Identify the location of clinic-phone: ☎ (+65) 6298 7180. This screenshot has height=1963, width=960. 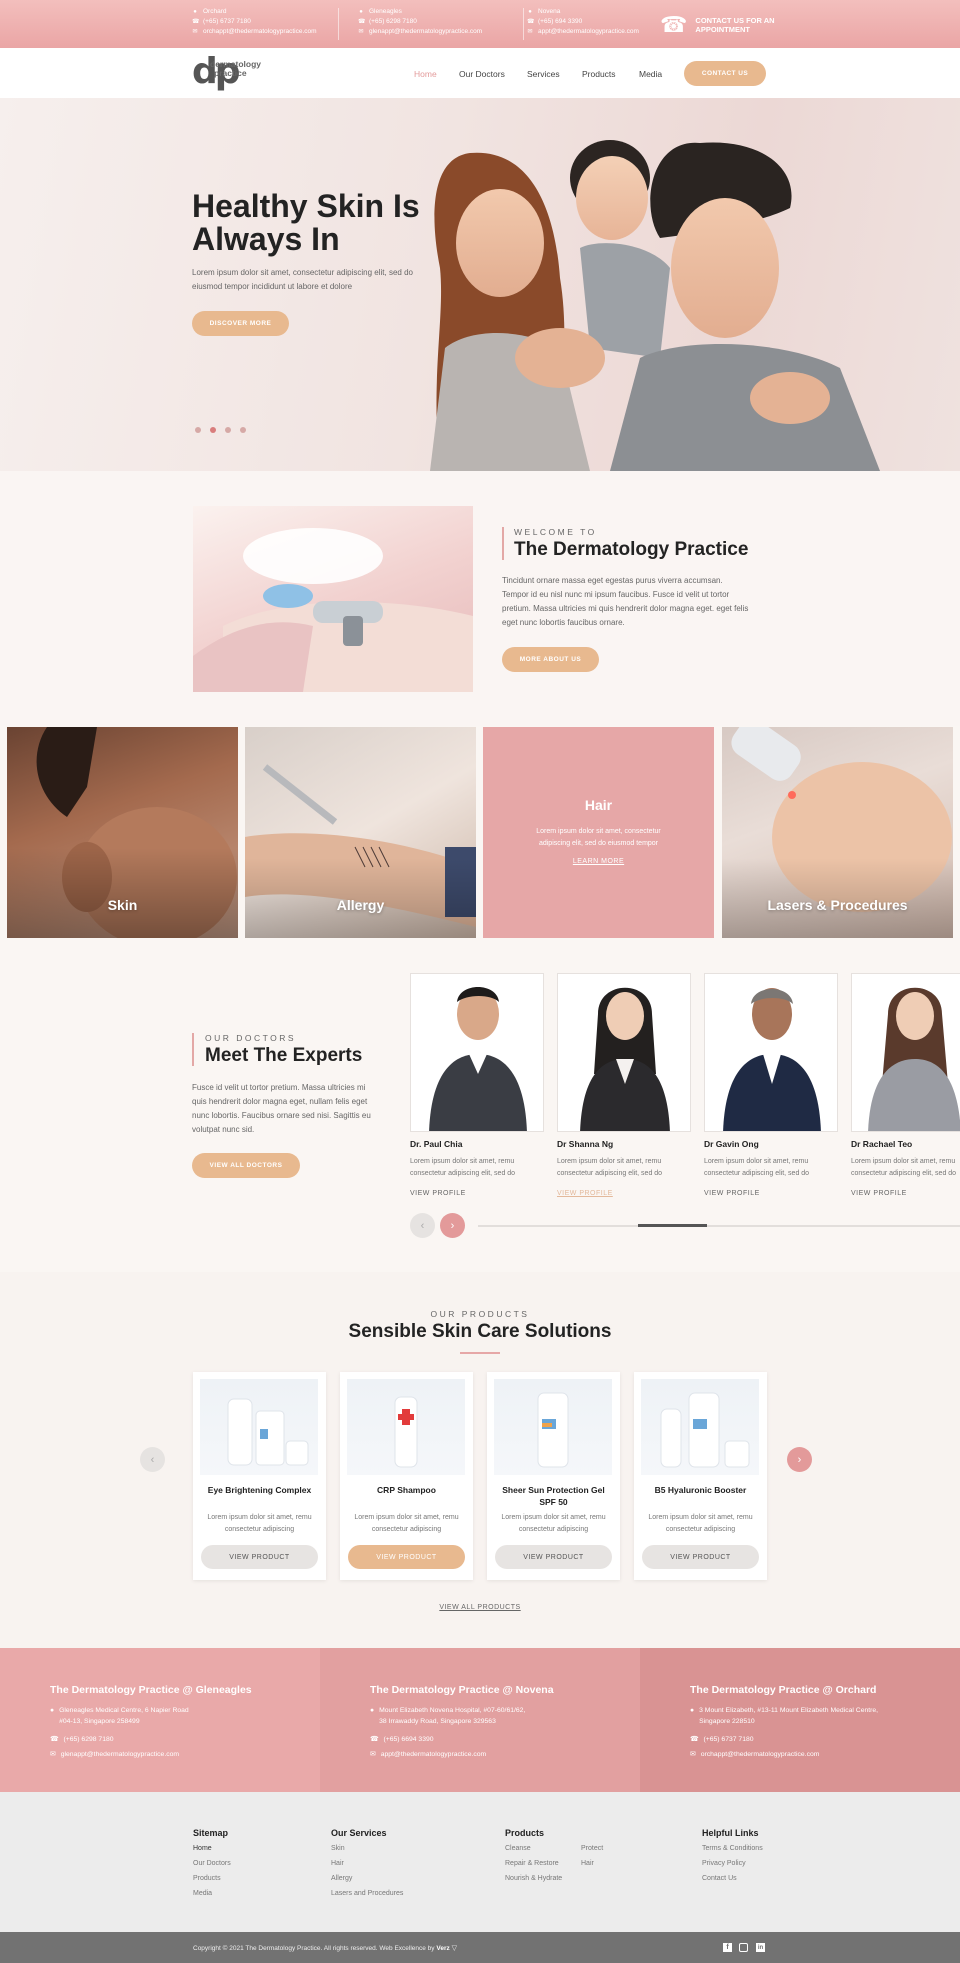
(82, 1739).